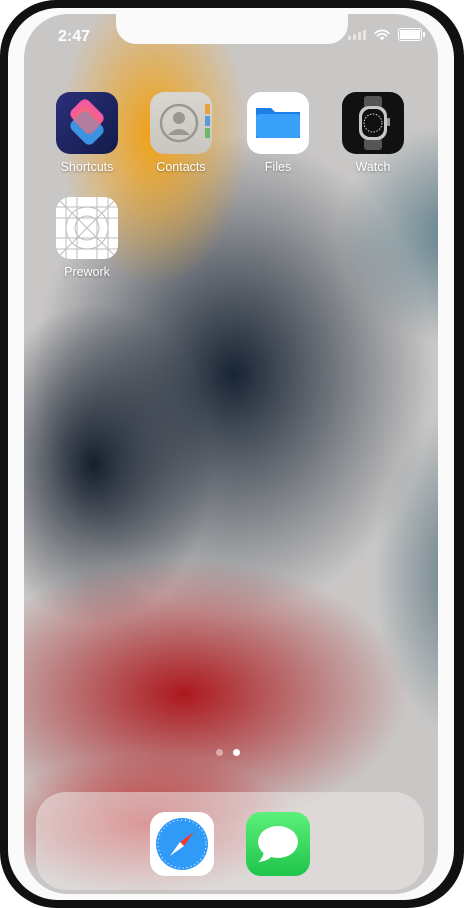 This screenshot has width=464, height=908. Describe the element at coordinates (373, 167) in the screenshot. I see `app-label: Watch` at that location.